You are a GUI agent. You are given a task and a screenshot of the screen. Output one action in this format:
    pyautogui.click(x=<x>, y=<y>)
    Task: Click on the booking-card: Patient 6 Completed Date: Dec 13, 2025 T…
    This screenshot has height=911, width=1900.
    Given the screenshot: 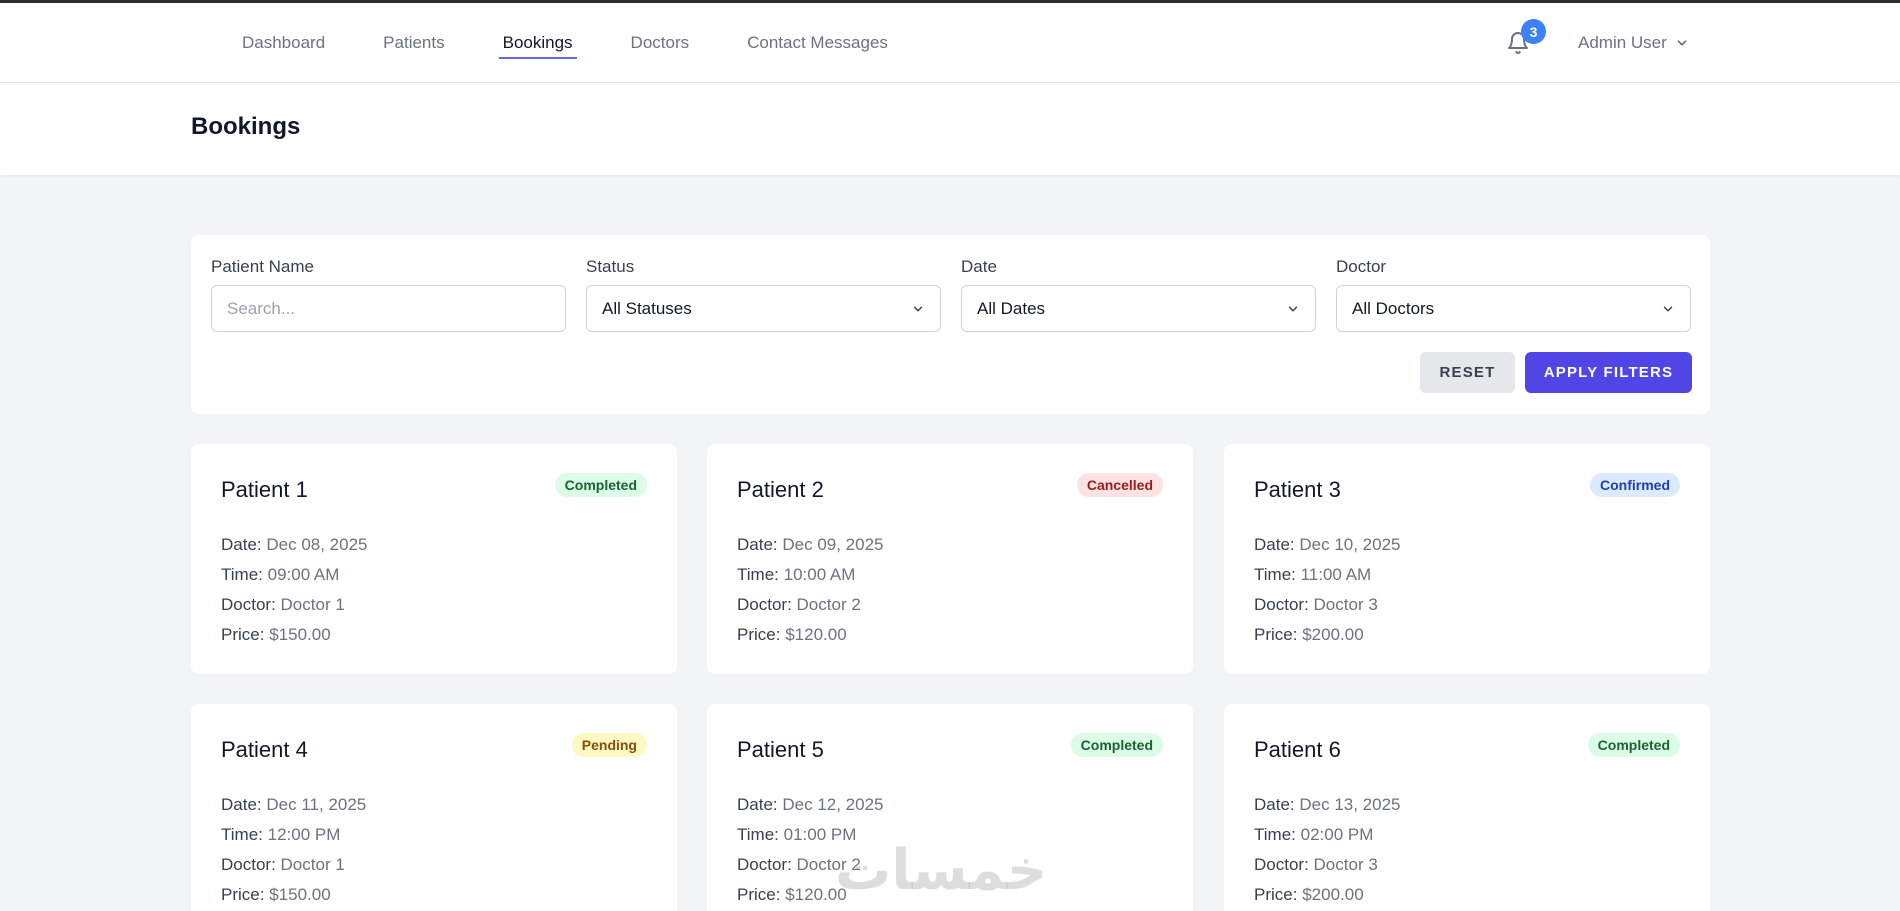 What is the action you would take?
    pyautogui.click(x=1467, y=807)
    